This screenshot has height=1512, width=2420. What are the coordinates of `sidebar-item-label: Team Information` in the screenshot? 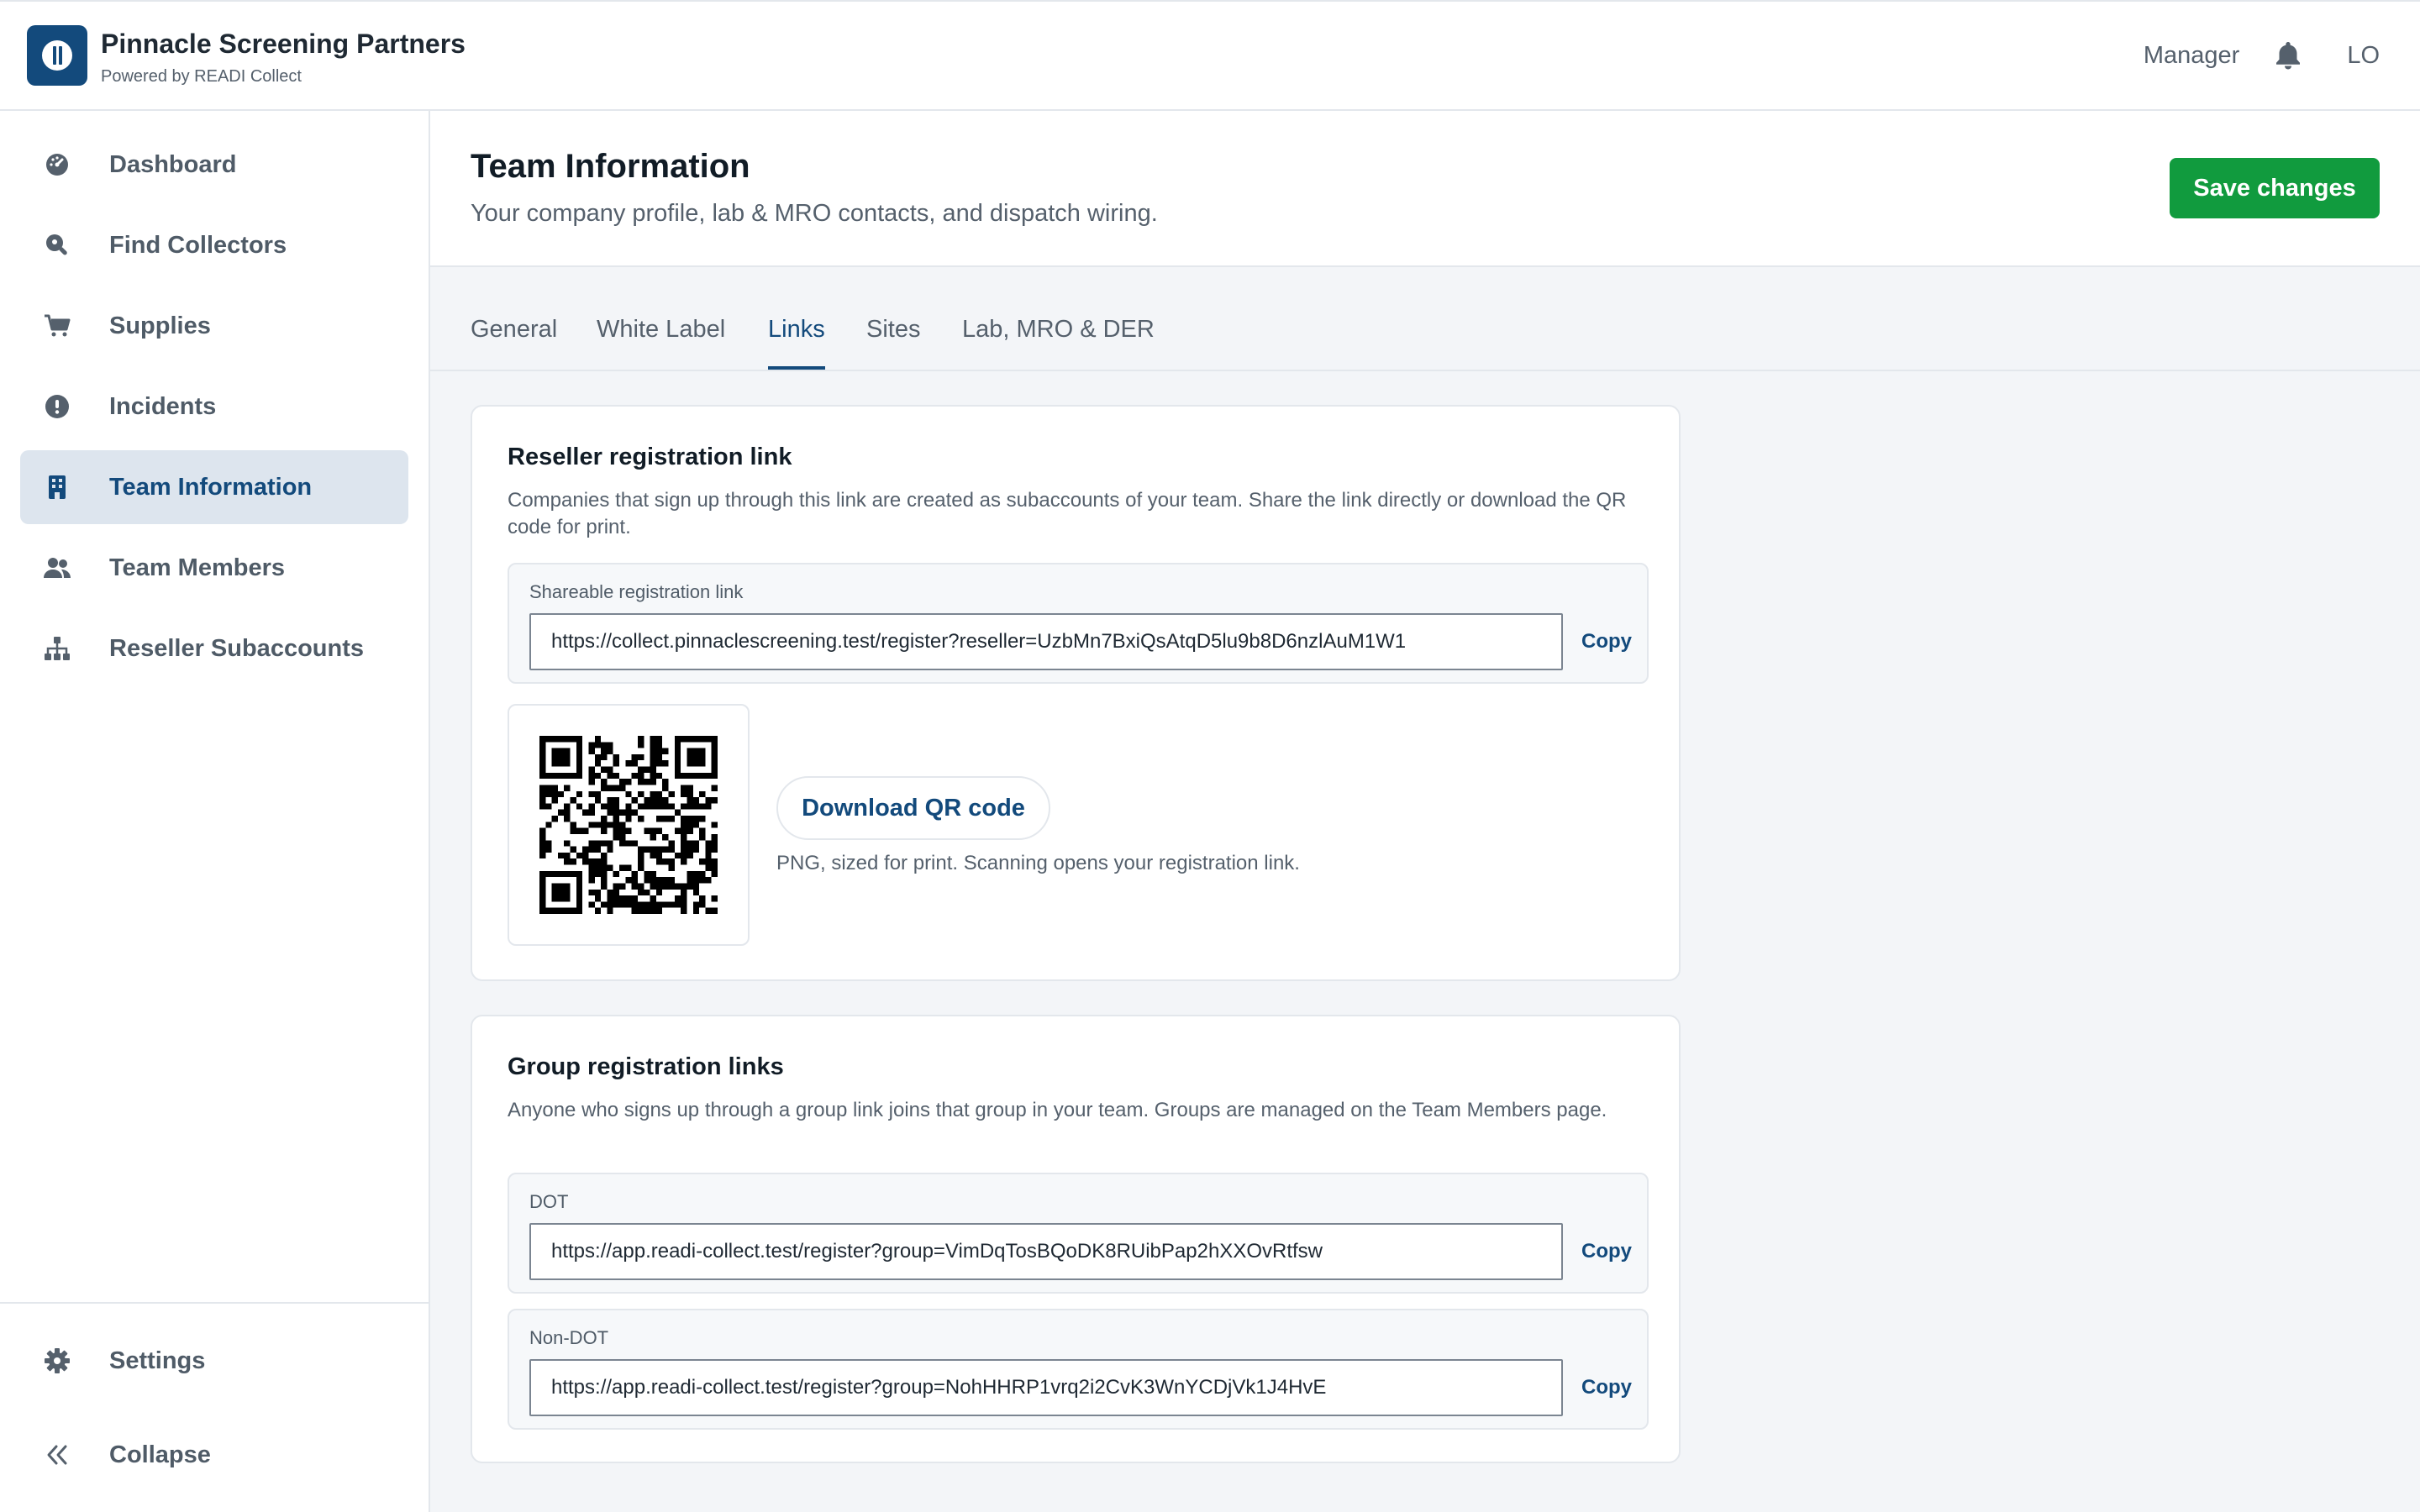 It's located at (211, 487).